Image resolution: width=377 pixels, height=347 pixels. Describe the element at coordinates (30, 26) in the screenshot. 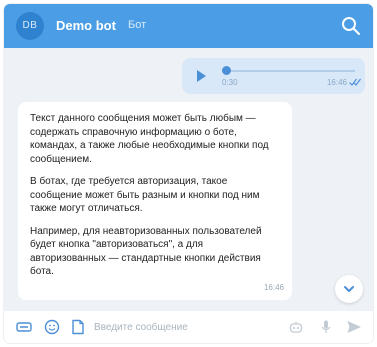

I see `avatar: DB` at that location.